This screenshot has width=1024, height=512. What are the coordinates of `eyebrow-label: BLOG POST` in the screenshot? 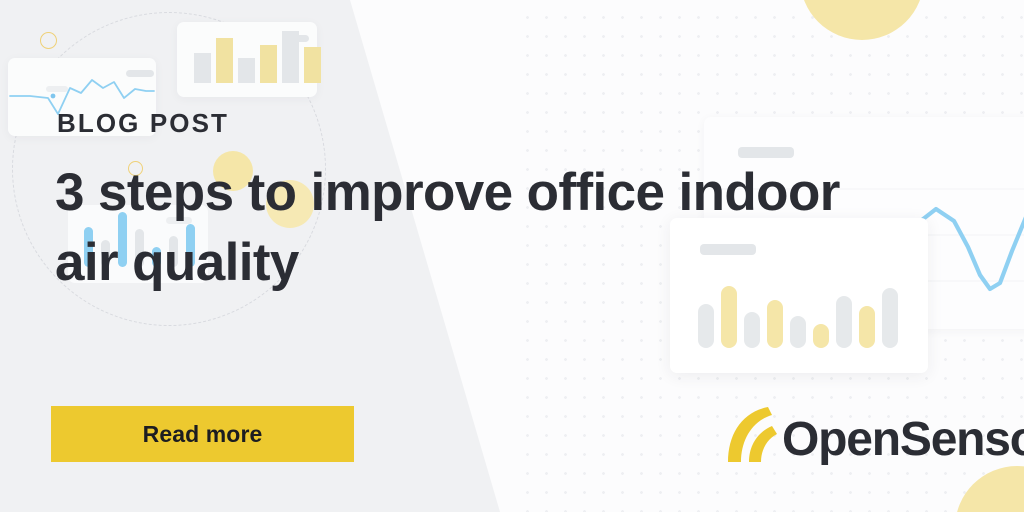 It's located at (143, 123).